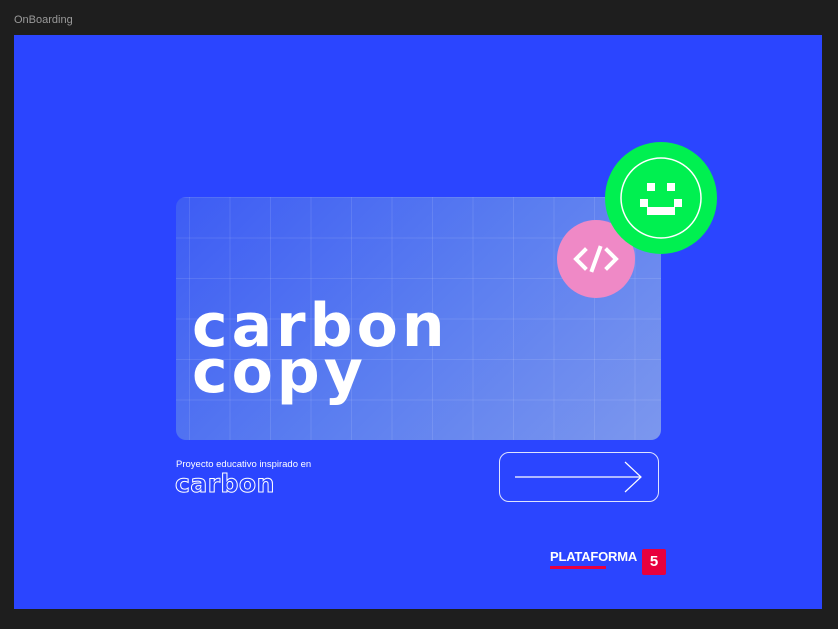 This screenshot has height=629, width=838. Describe the element at coordinates (578, 567) in the screenshot. I see `logo-underline` at that location.